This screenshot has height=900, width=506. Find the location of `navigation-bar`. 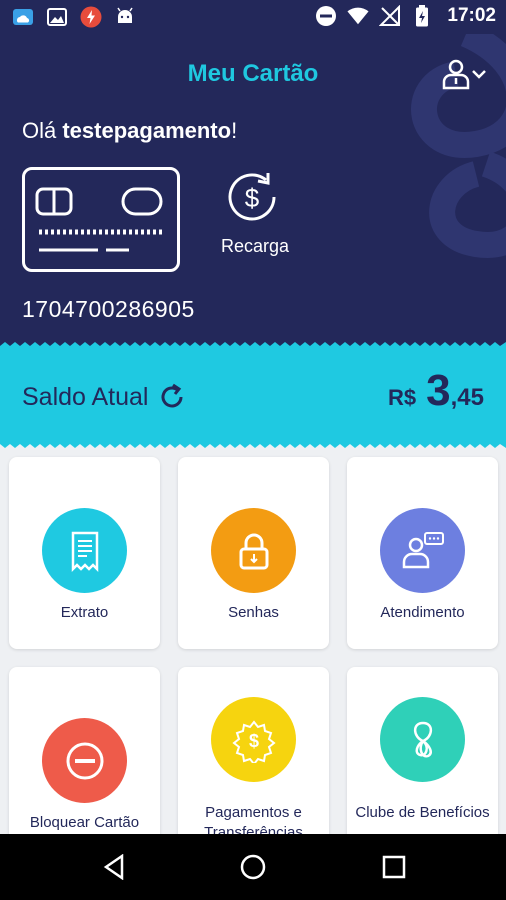

navigation-bar is located at coordinates (253, 867).